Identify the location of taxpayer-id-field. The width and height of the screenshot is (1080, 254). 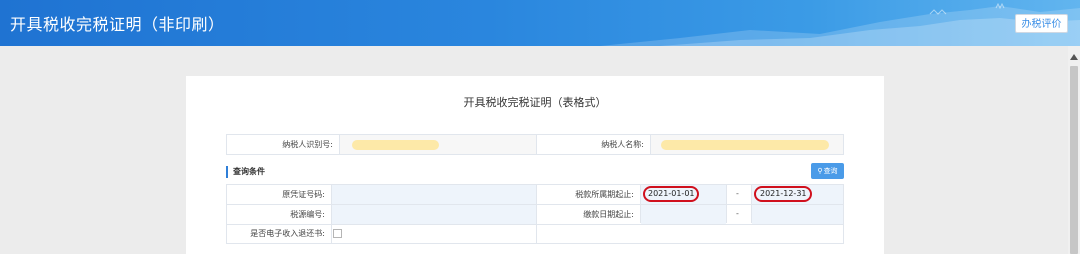
(438, 144).